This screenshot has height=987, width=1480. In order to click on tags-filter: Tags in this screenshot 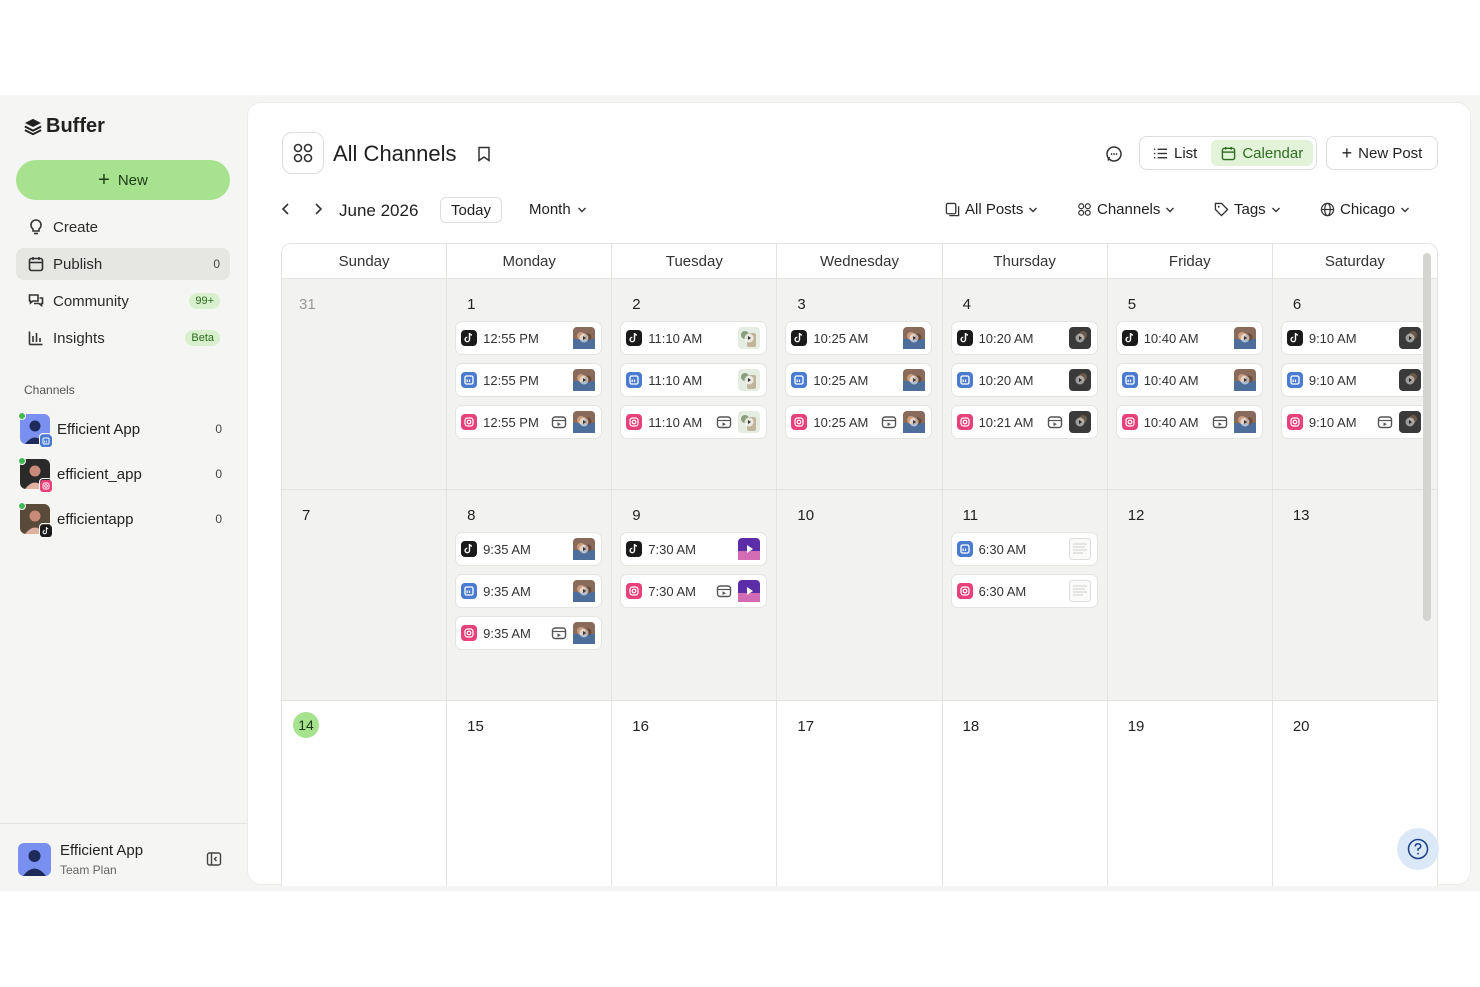, I will do `click(1247, 209)`.